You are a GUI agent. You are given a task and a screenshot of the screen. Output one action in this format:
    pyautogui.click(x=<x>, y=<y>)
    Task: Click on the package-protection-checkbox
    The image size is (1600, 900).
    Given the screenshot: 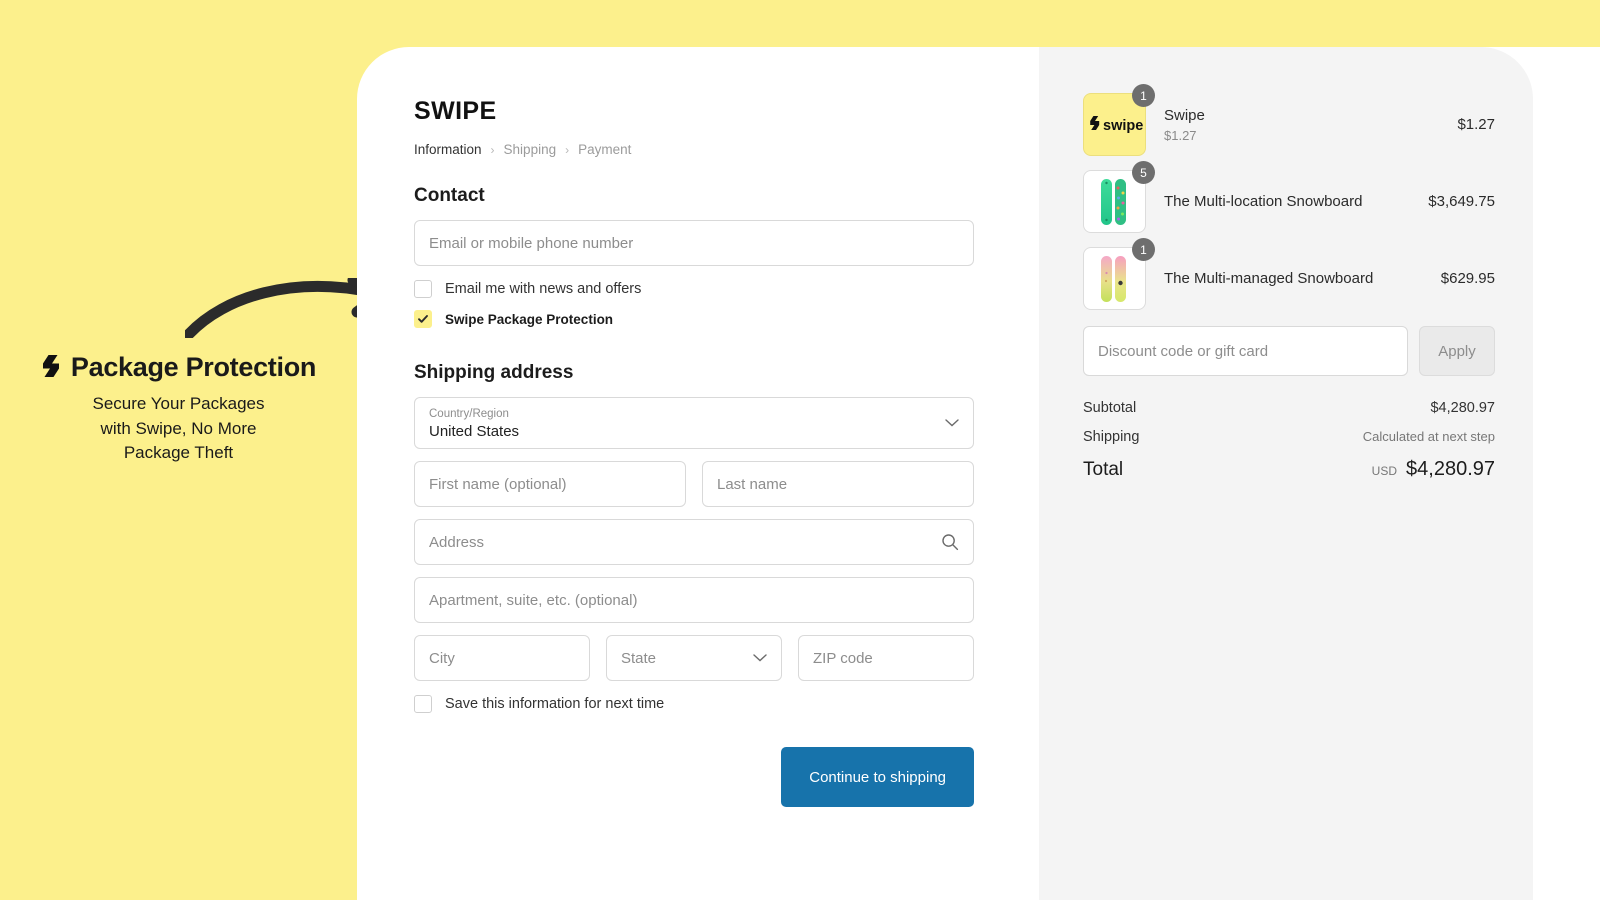 What is the action you would take?
    pyautogui.click(x=423, y=319)
    